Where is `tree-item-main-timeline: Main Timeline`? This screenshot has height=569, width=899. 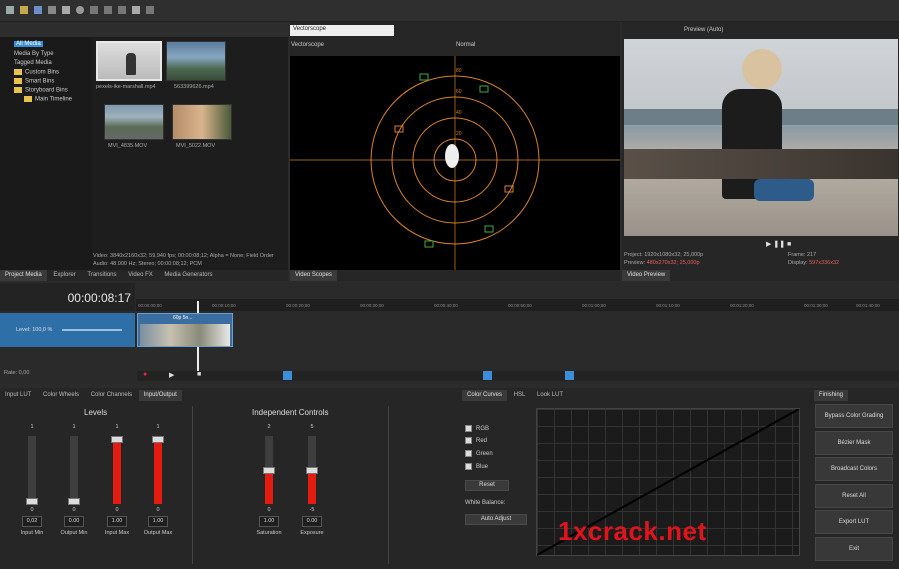 tree-item-main-timeline: Main Timeline is located at coordinates (48, 99).